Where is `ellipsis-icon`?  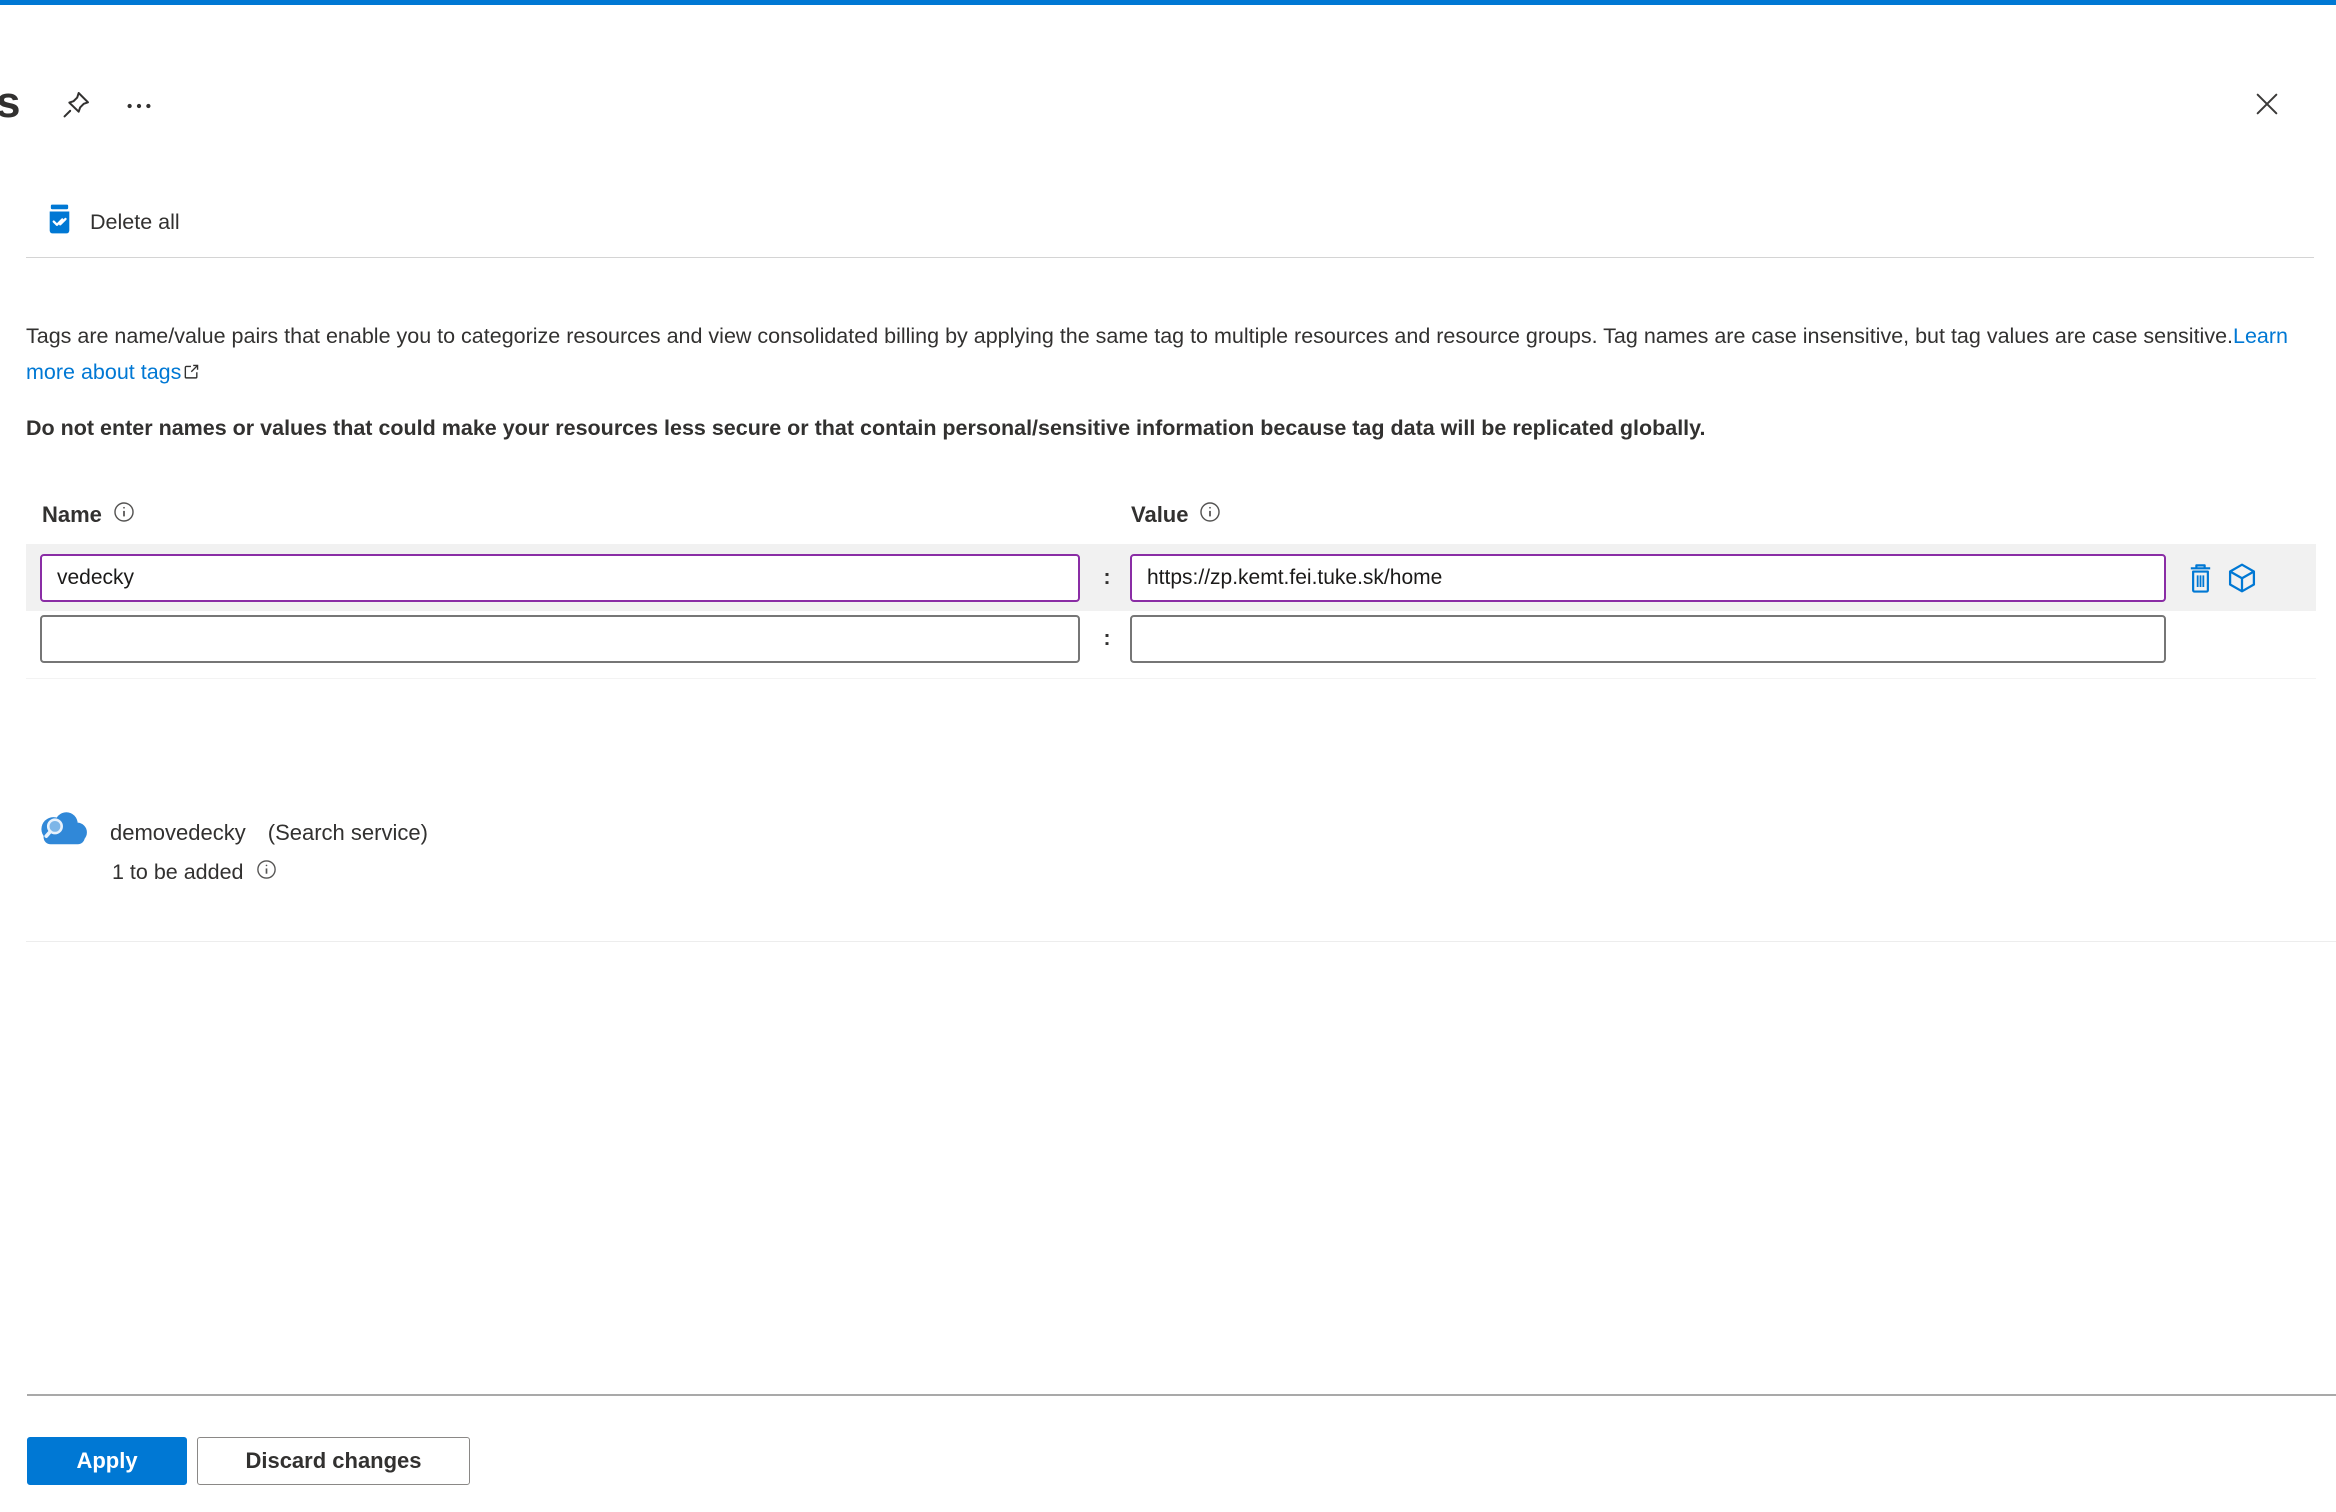 ellipsis-icon is located at coordinates (139, 107).